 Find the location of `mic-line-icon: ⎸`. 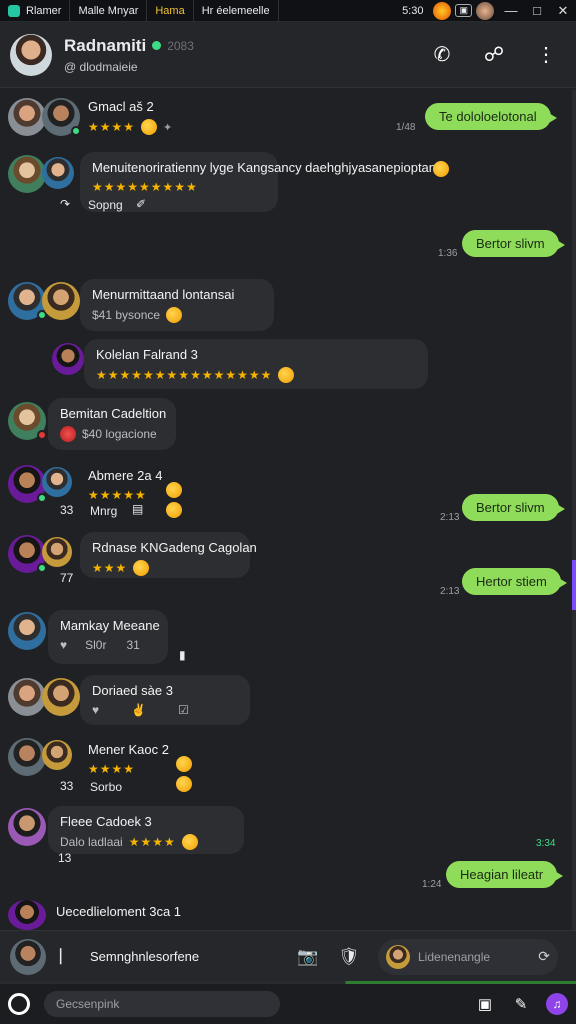

mic-line-icon: ⎸ is located at coordinates (68, 957).